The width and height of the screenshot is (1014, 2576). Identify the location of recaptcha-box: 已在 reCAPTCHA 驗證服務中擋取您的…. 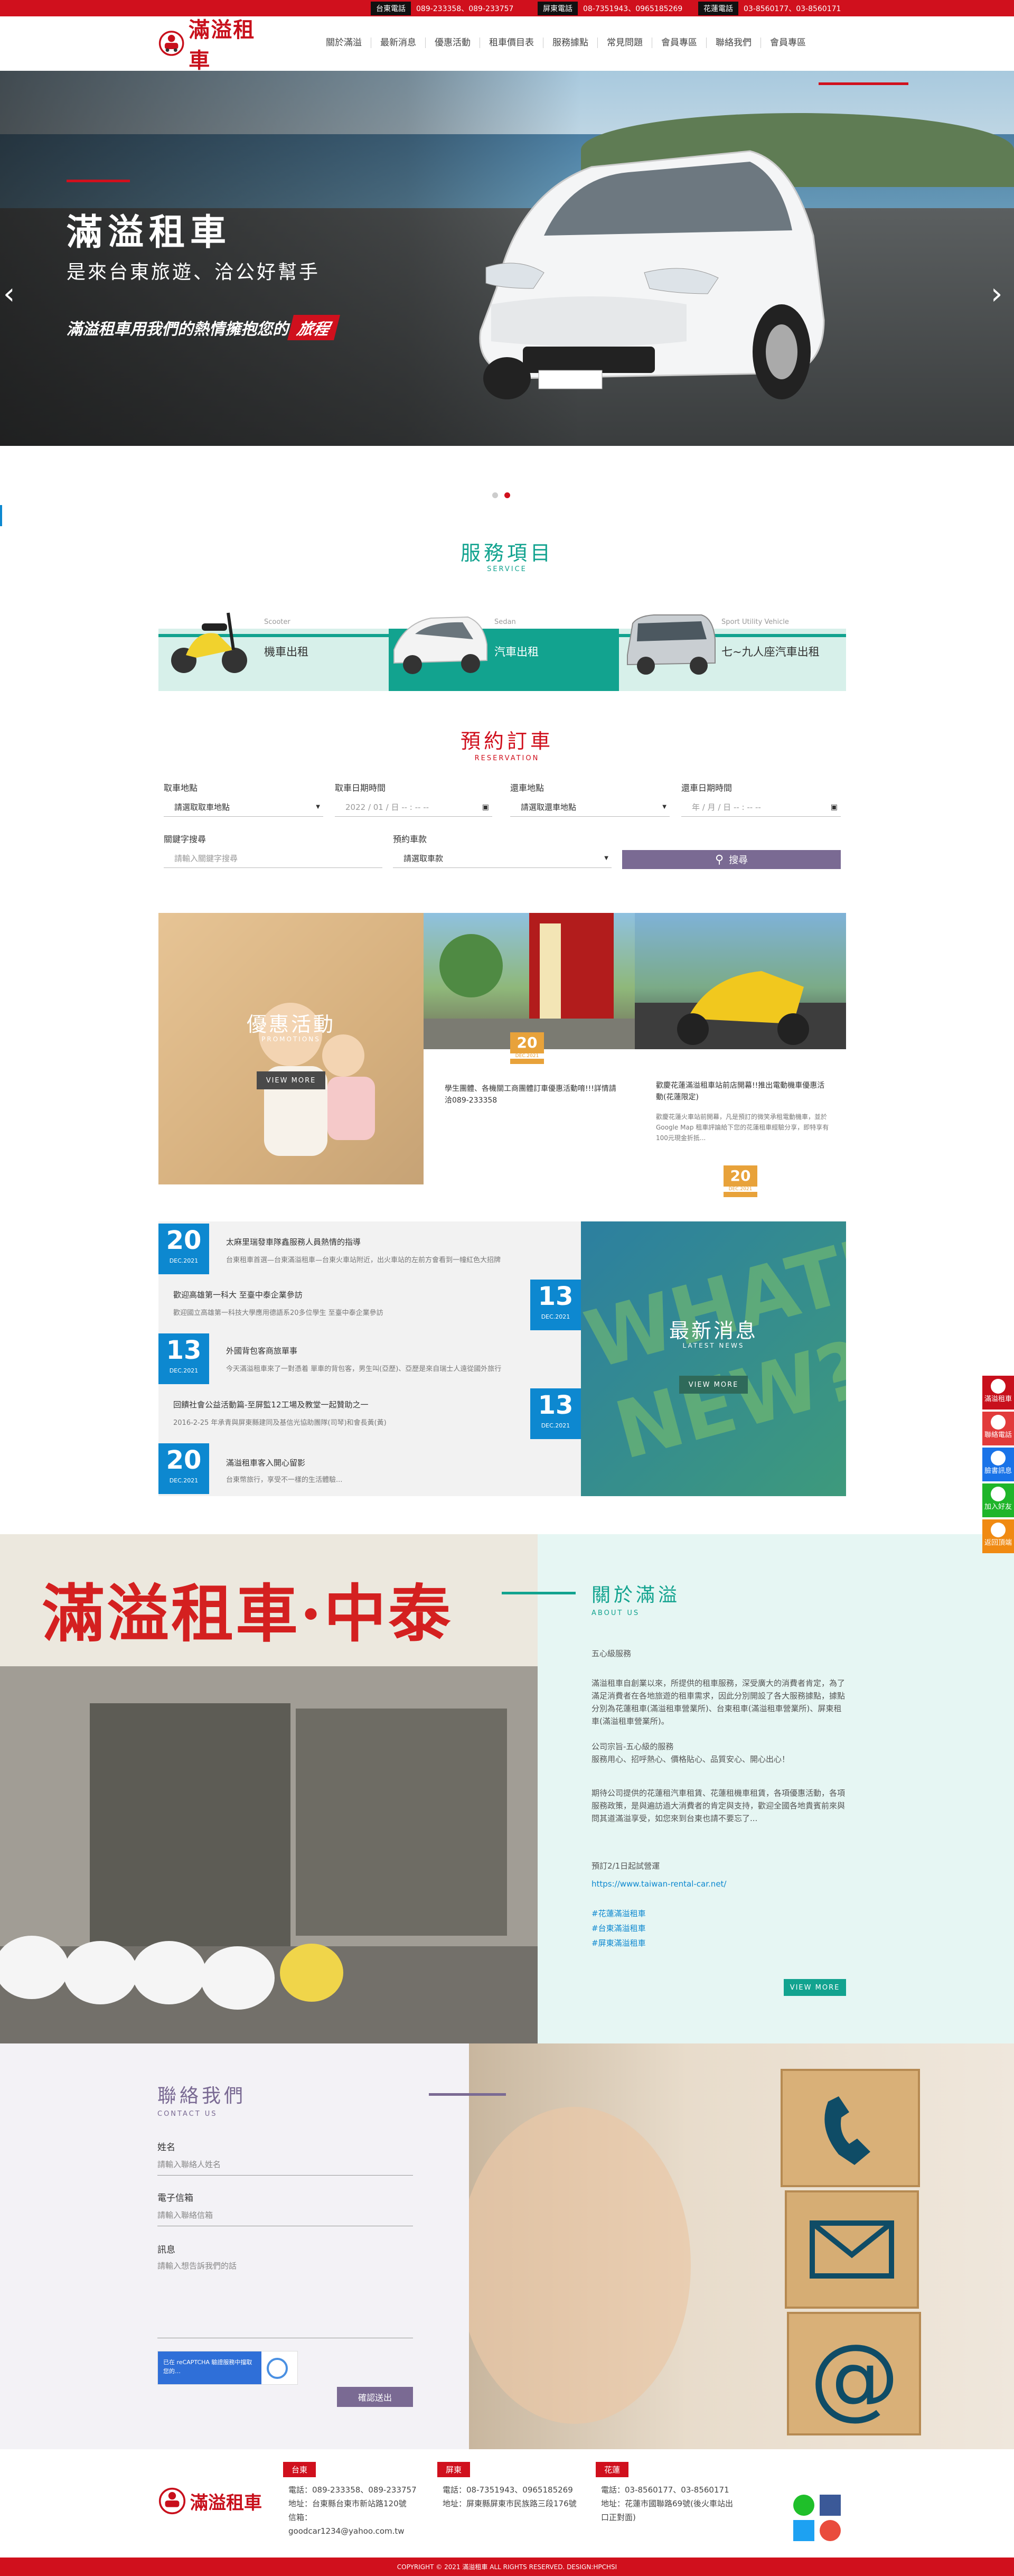
(227, 2368).